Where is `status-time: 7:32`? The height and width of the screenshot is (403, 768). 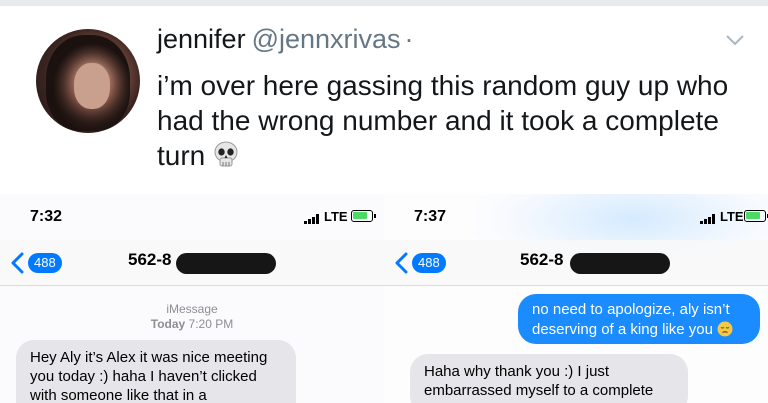
status-time: 7:32 is located at coordinates (46, 216).